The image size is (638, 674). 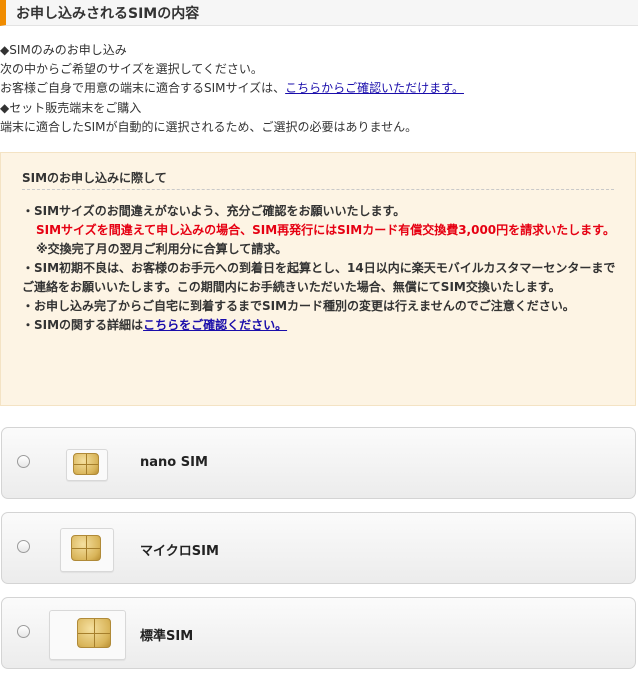 What do you see at coordinates (318, 548) in the screenshot?
I see `sim-option-micro: マイクロSIM` at bounding box center [318, 548].